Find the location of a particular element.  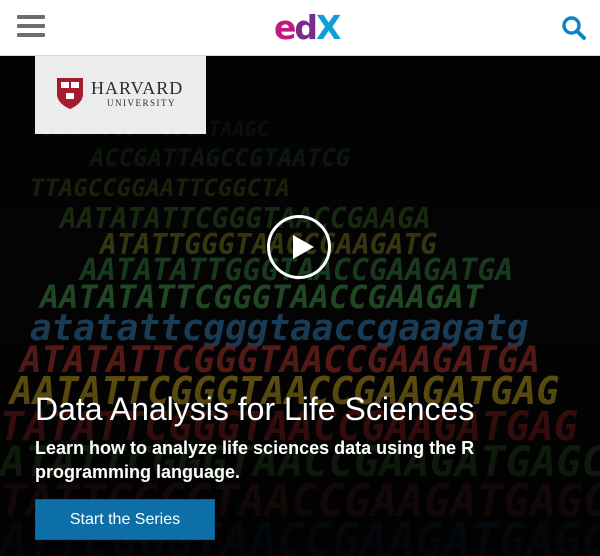

logo-letter-e: e is located at coordinates (285, 27).